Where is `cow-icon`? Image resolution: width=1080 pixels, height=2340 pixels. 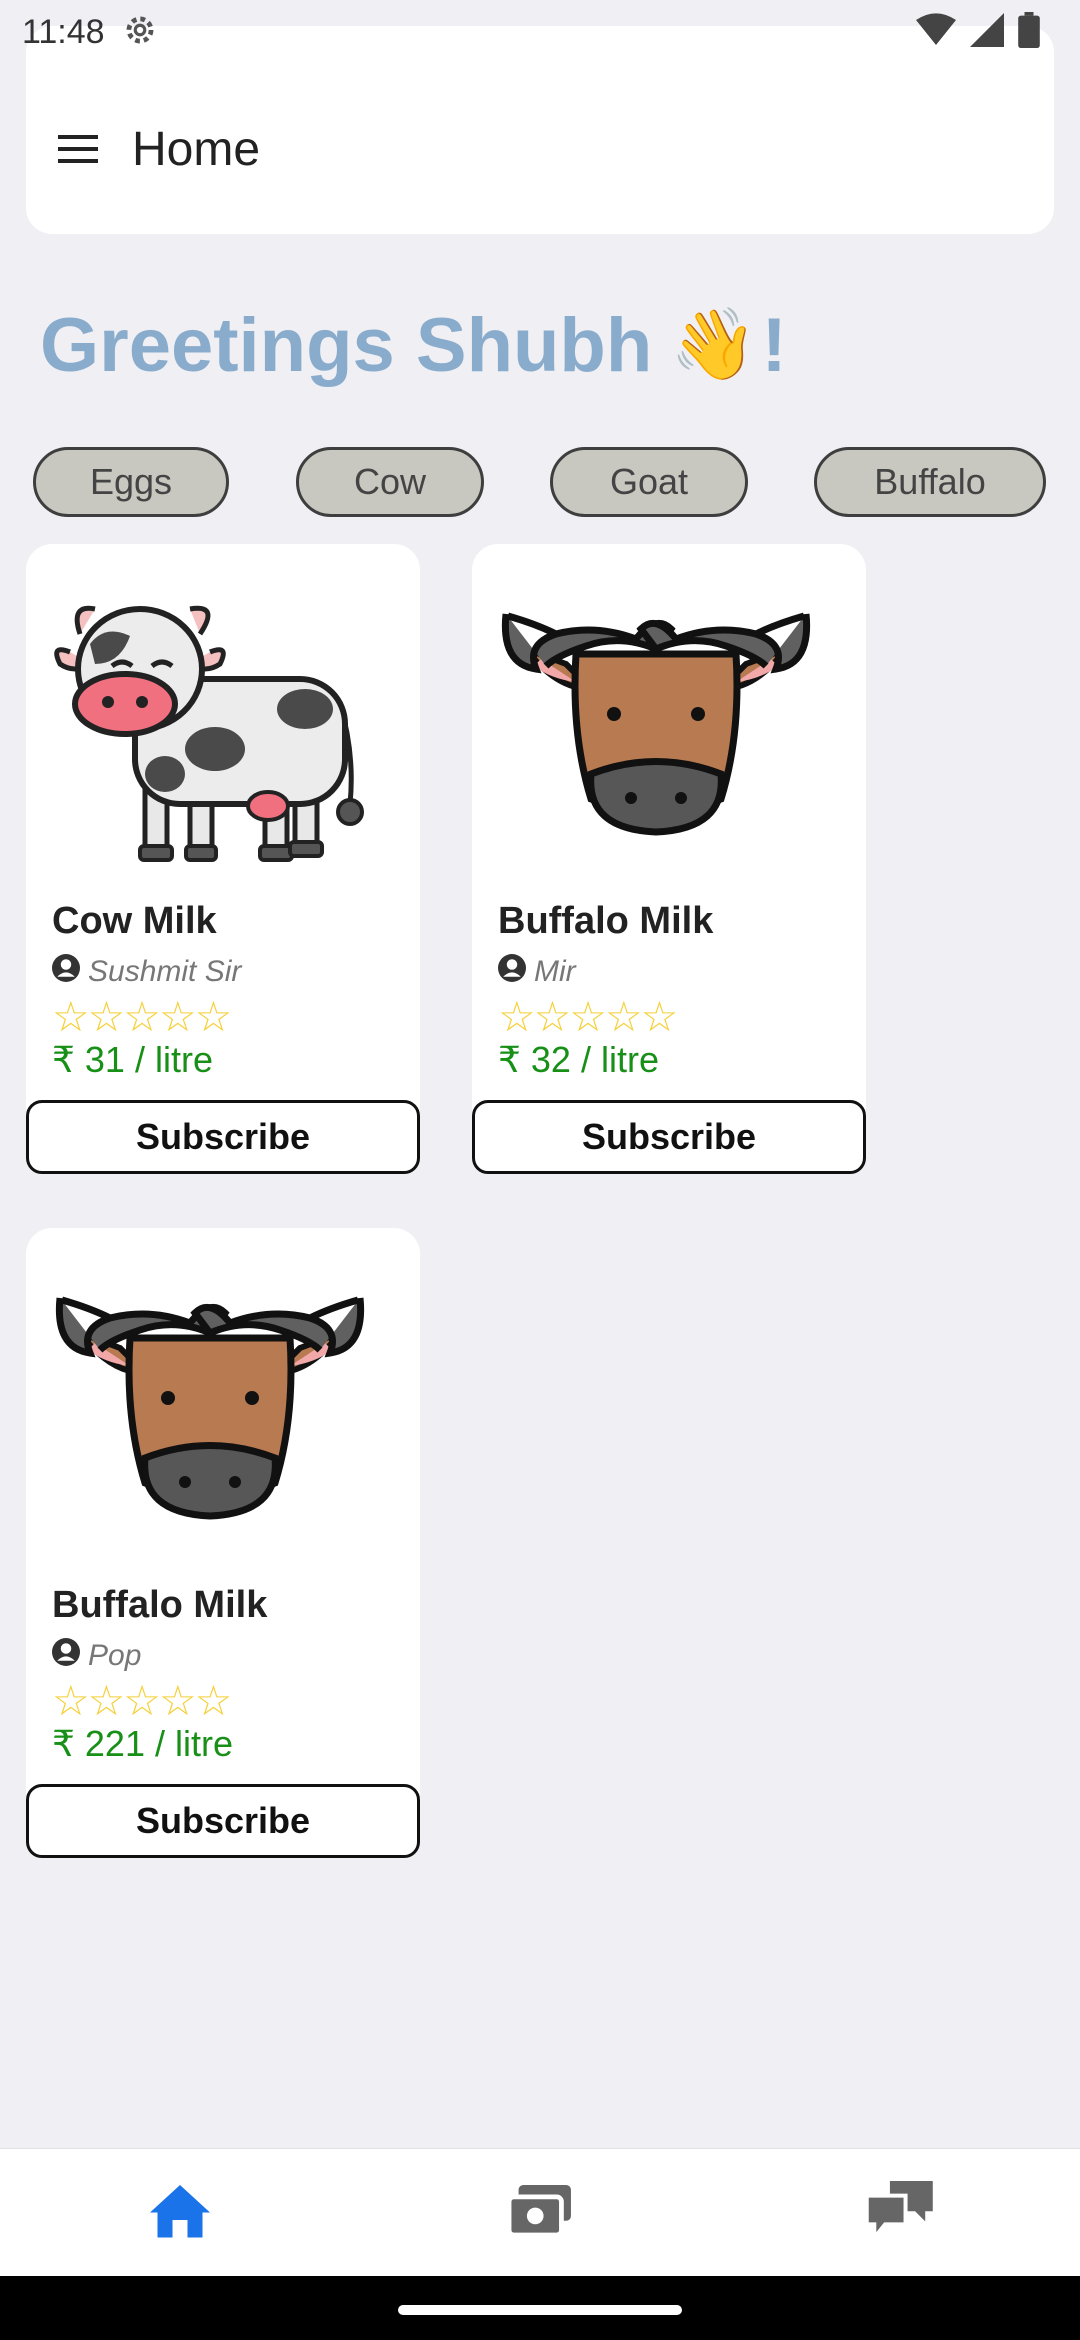
cow-icon is located at coordinates (210, 724).